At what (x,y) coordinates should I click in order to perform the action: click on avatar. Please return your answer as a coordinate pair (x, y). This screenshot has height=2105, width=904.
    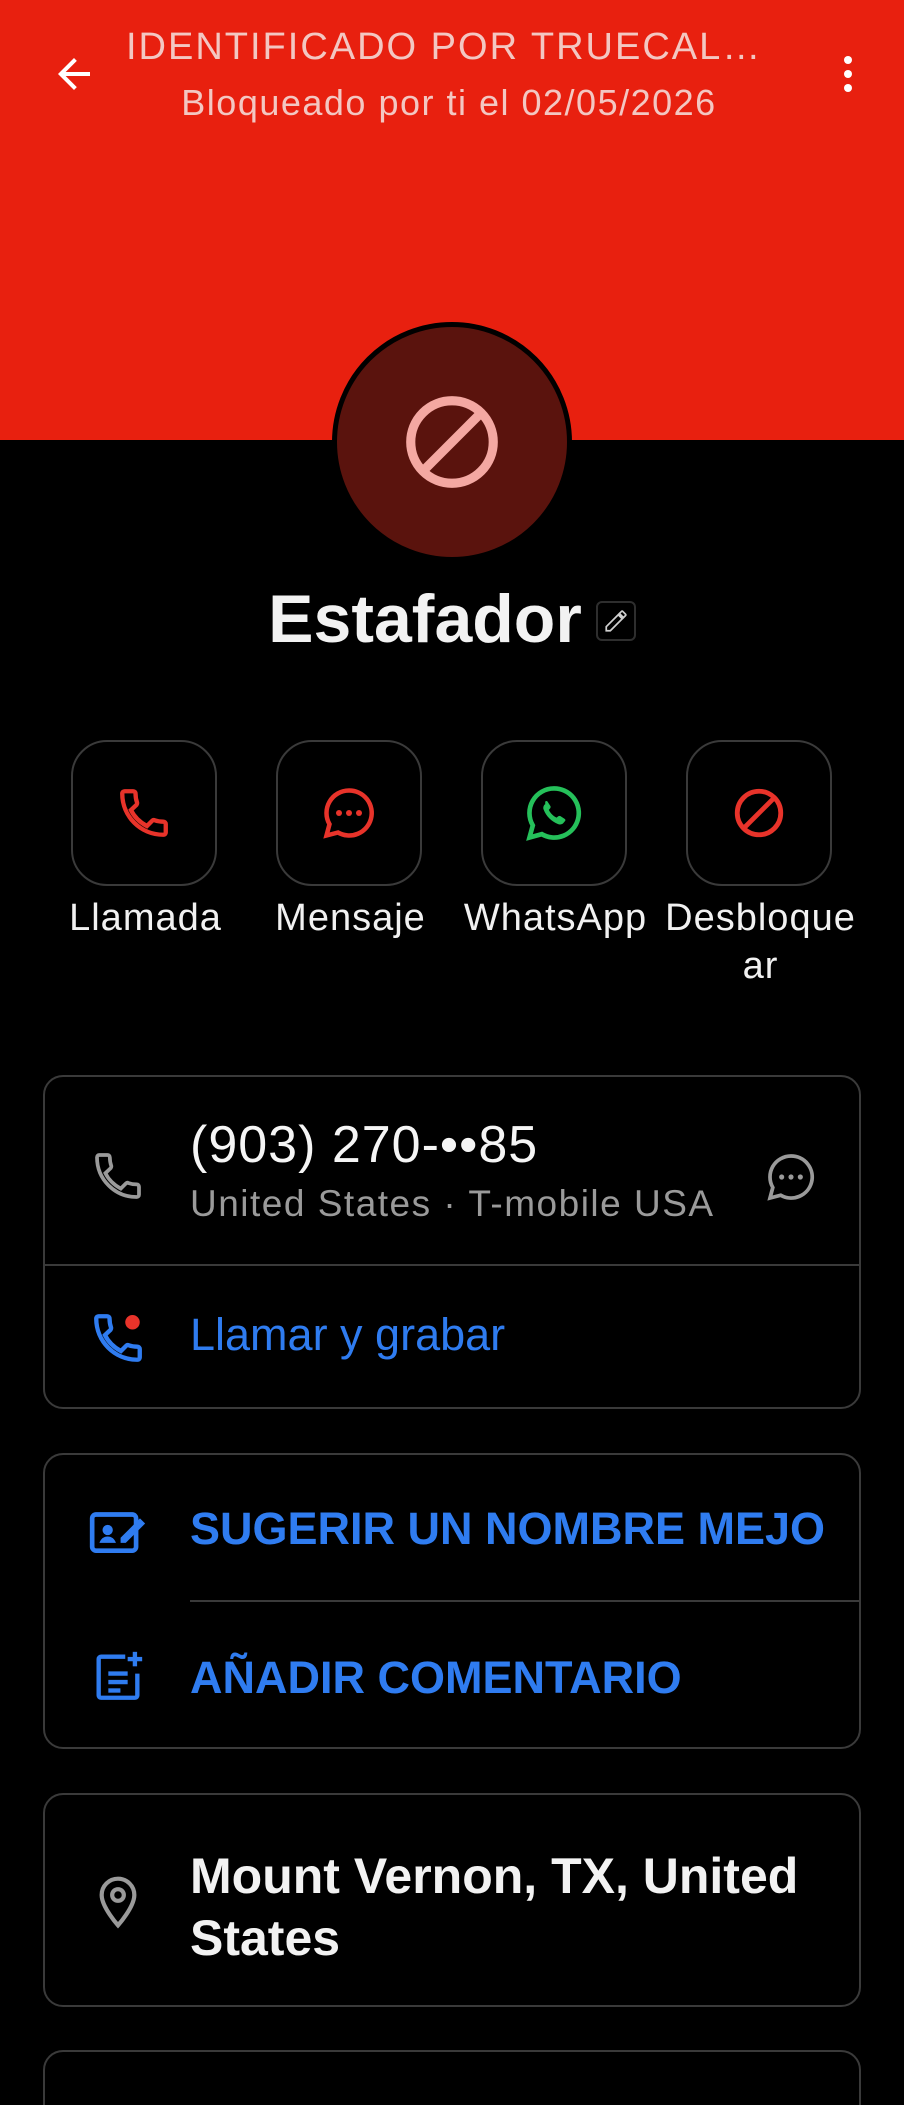
    Looking at the image, I should click on (452, 442).